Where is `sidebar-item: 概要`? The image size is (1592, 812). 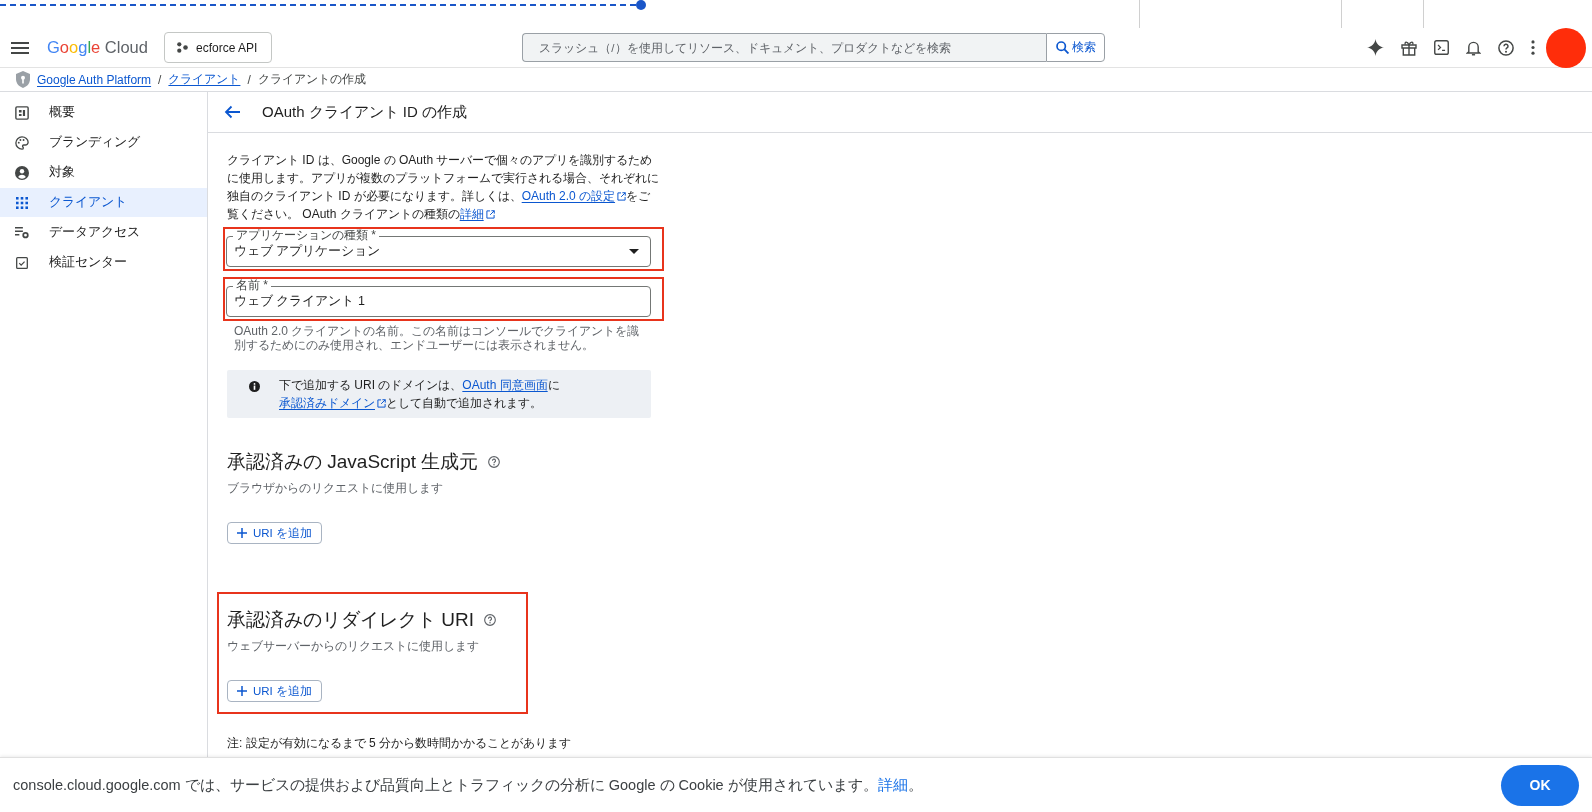 sidebar-item: 概要 is located at coordinates (103, 112).